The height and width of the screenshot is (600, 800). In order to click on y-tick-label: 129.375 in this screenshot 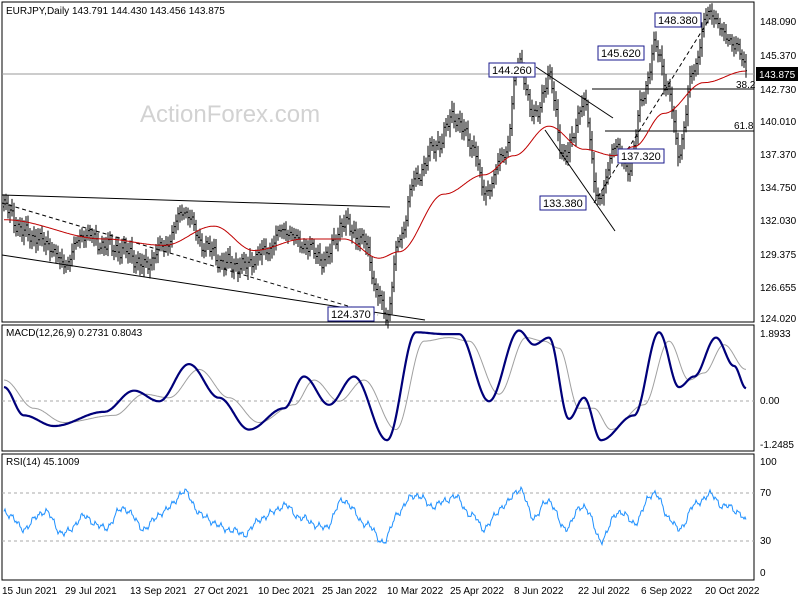, I will do `click(778, 255)`.